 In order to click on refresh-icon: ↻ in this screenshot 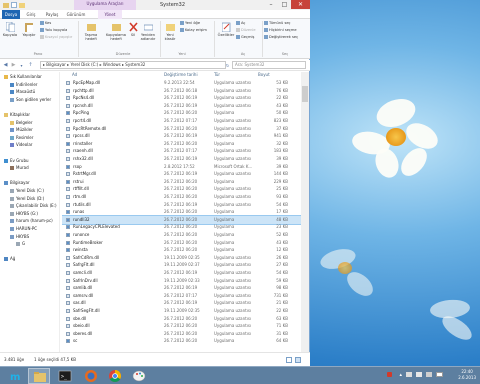, I will do `click(227, 65)`.